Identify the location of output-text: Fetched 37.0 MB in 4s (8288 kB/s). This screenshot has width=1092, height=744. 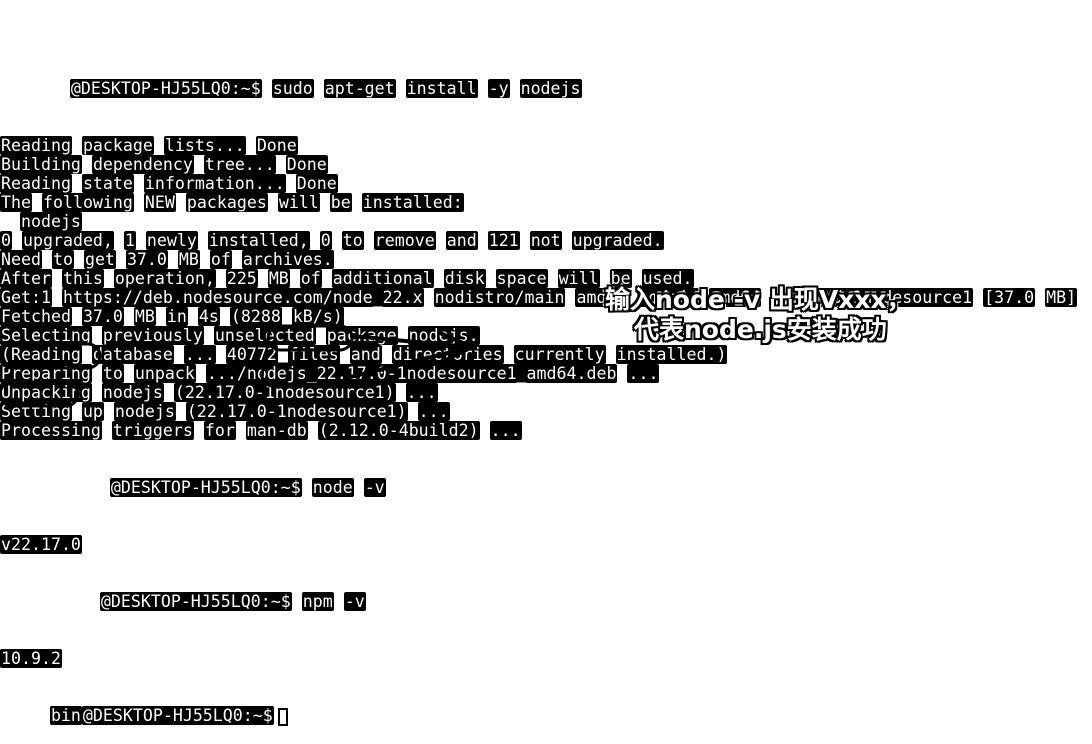
(172, 316).